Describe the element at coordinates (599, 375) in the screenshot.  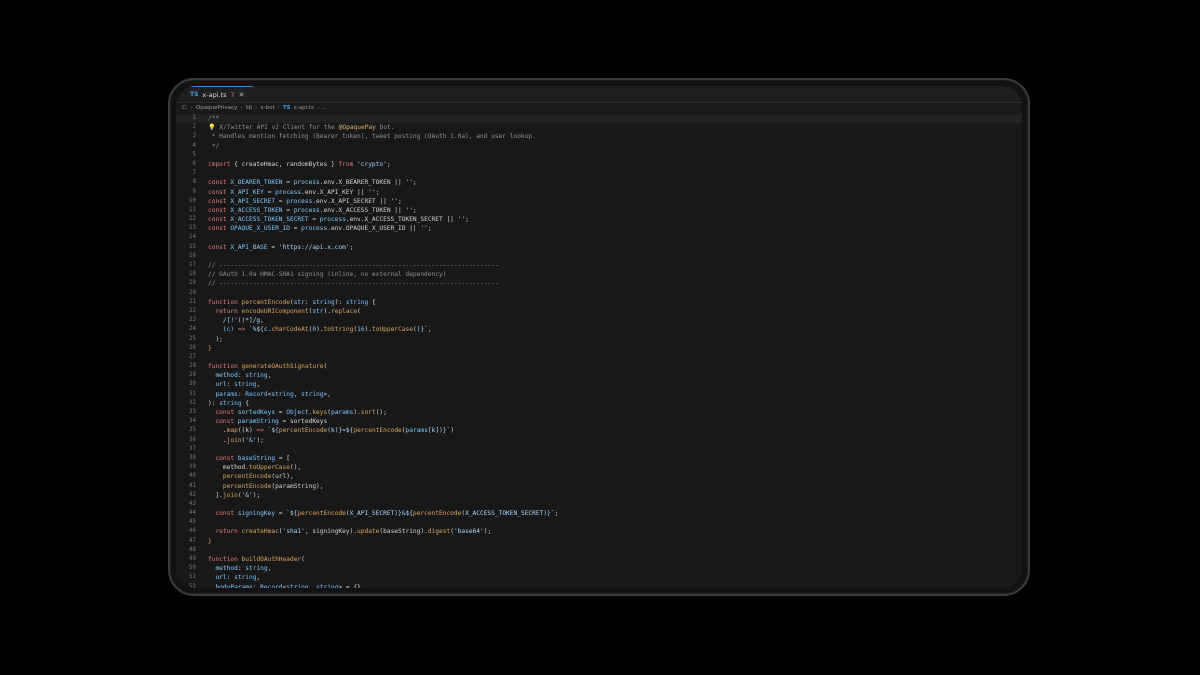
I see `code-line: 29 method: string,` at that location.